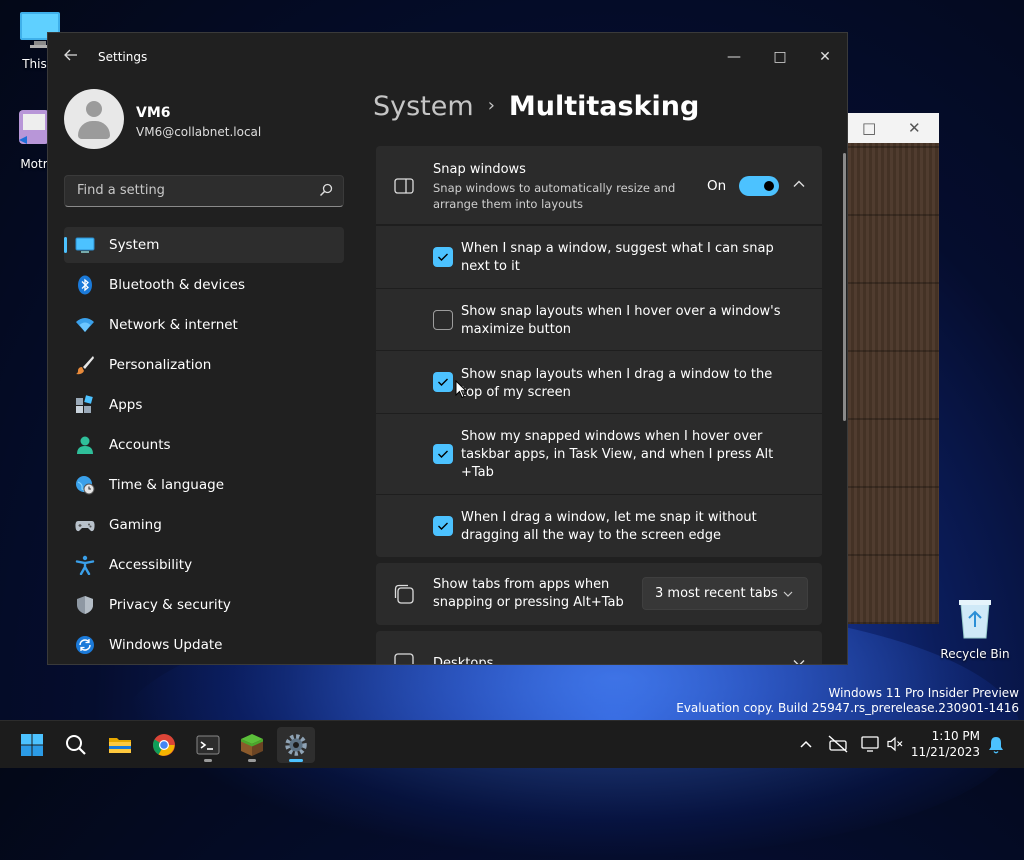 The height and width of the screenshot is (860, 1024). What do you see at coordinates (447, 57) in the screenshot?
I see `title-bar: Settings — □ ✕` at bounding box center [447, 57].